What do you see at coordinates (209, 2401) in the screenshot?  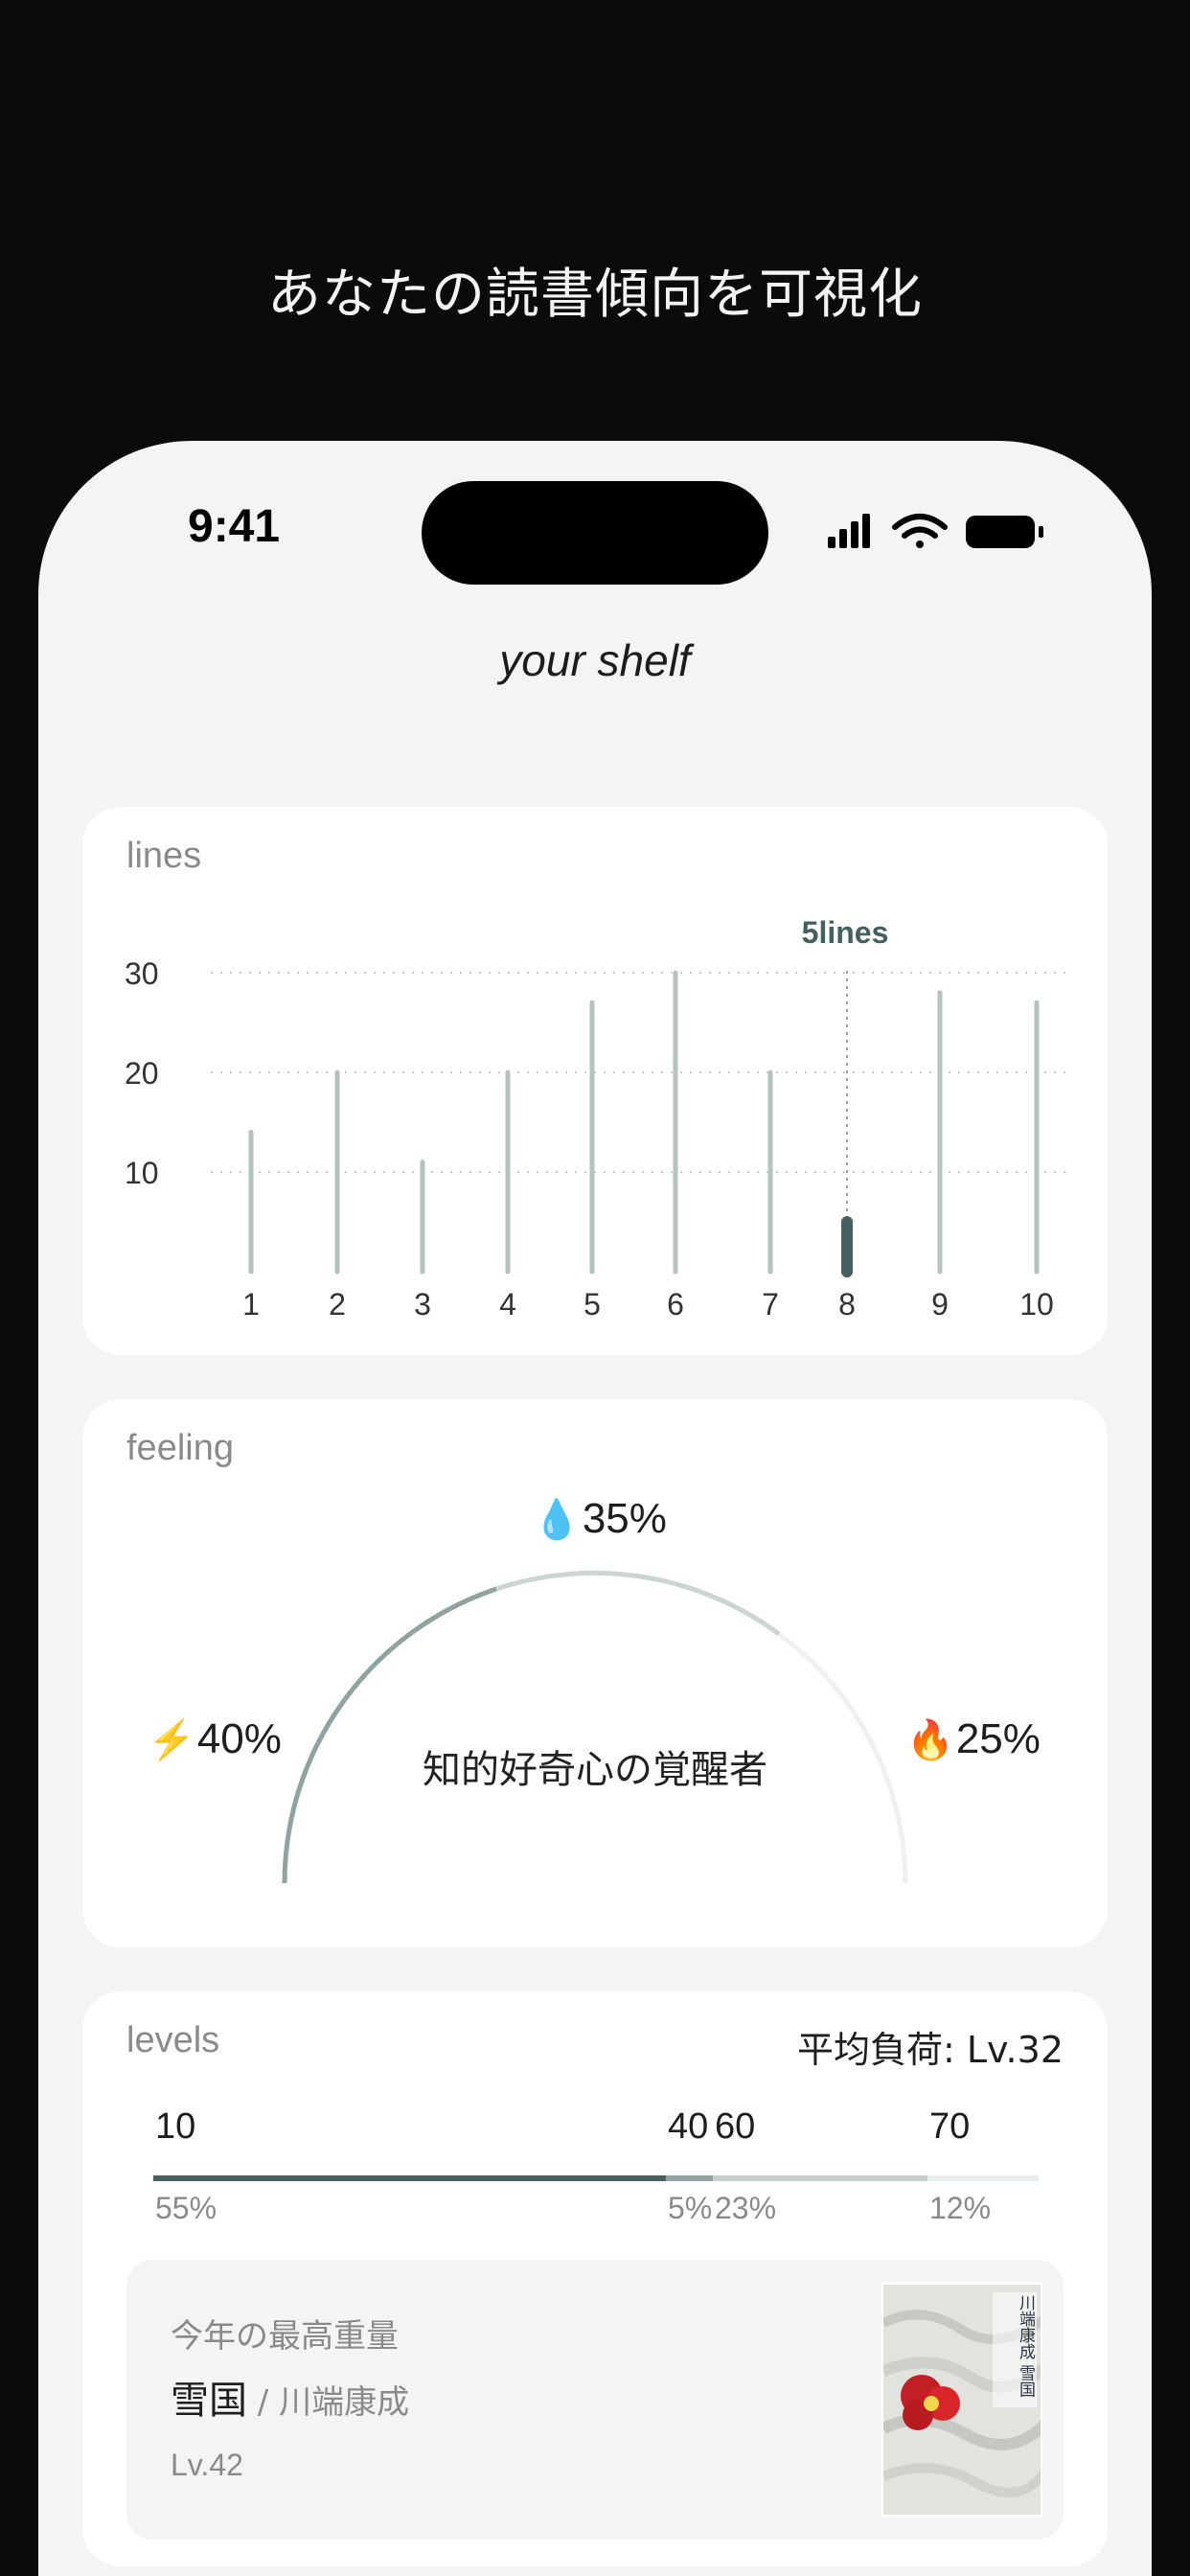 I see `best-book-title: 雪国` at bounding box center [209, 2401].